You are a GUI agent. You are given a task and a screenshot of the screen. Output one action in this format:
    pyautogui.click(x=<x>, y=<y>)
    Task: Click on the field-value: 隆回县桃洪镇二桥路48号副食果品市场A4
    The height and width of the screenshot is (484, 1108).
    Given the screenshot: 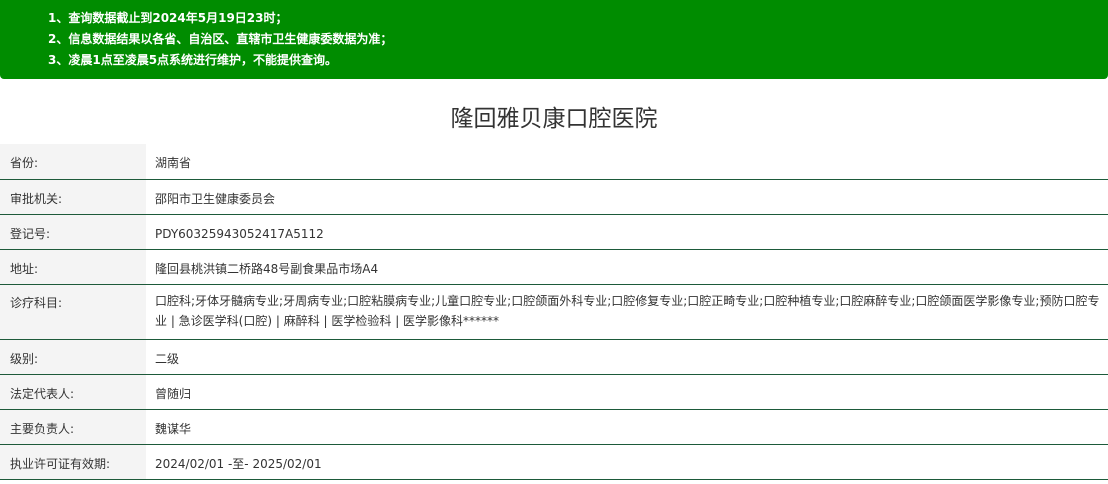 What is the action you would take?
    pyautogui.click(x=627, y=267)
    